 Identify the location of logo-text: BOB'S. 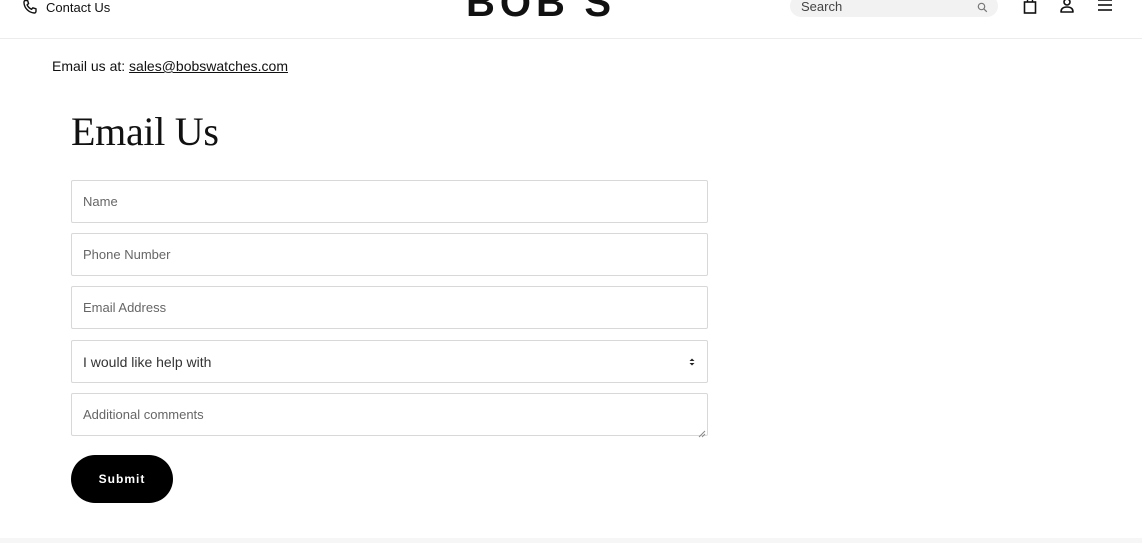
(550, 10).